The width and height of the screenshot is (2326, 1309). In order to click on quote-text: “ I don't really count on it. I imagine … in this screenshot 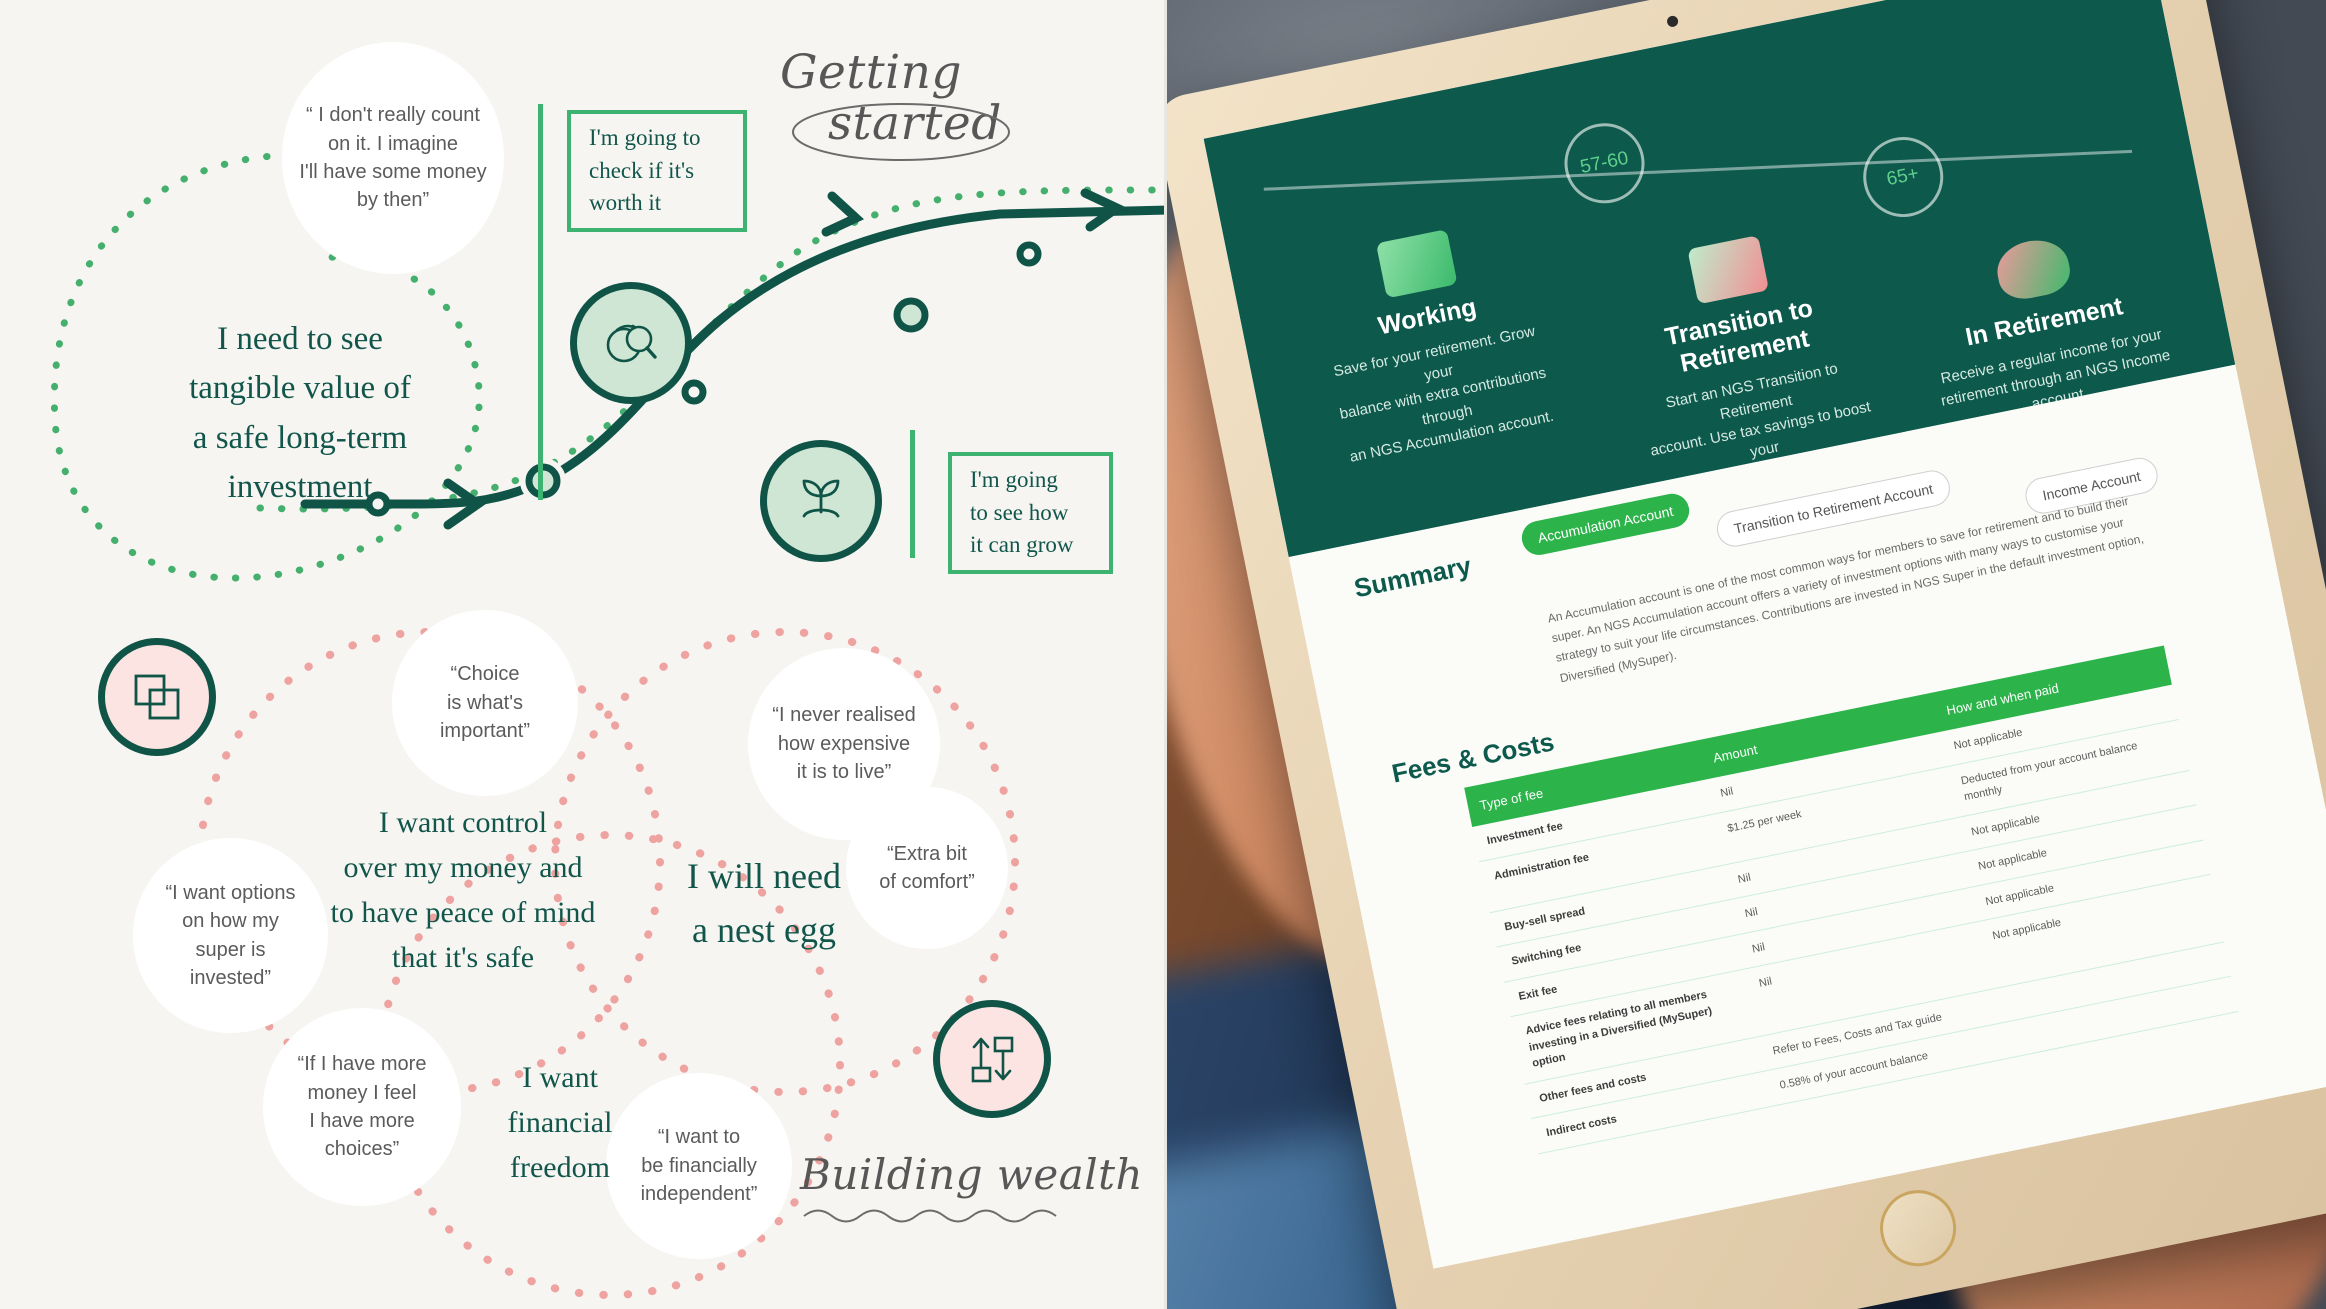, I will do `click(393, 158)`.